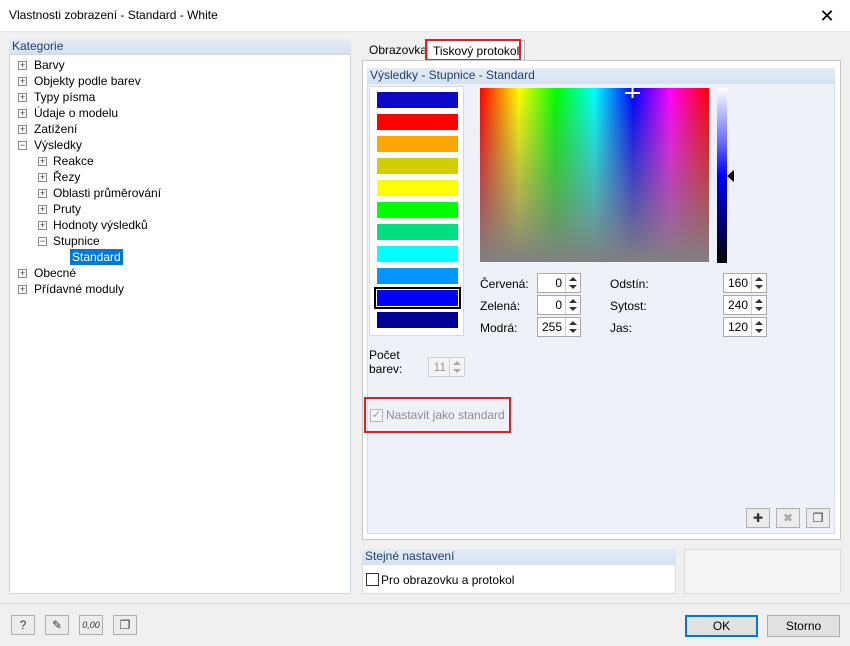 Image resolution: width=850 pixels, height=646 pixels. I want to click on tree-label: Zatížení, so click(56, 129).